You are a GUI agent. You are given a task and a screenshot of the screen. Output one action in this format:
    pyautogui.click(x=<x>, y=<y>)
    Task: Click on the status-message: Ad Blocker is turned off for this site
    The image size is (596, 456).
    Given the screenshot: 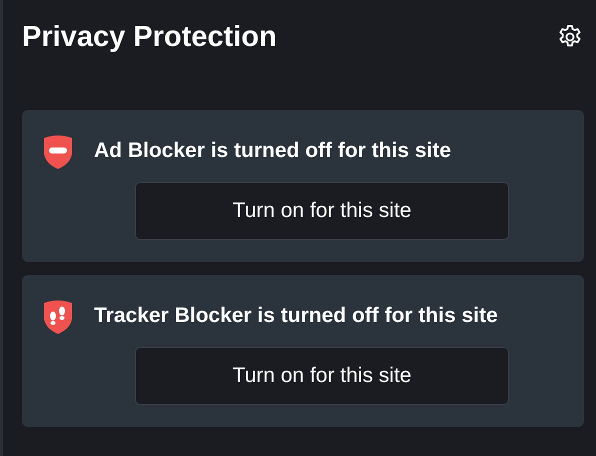 What is the action you would take?
    pyautogui.click(x=273, y=151)
    